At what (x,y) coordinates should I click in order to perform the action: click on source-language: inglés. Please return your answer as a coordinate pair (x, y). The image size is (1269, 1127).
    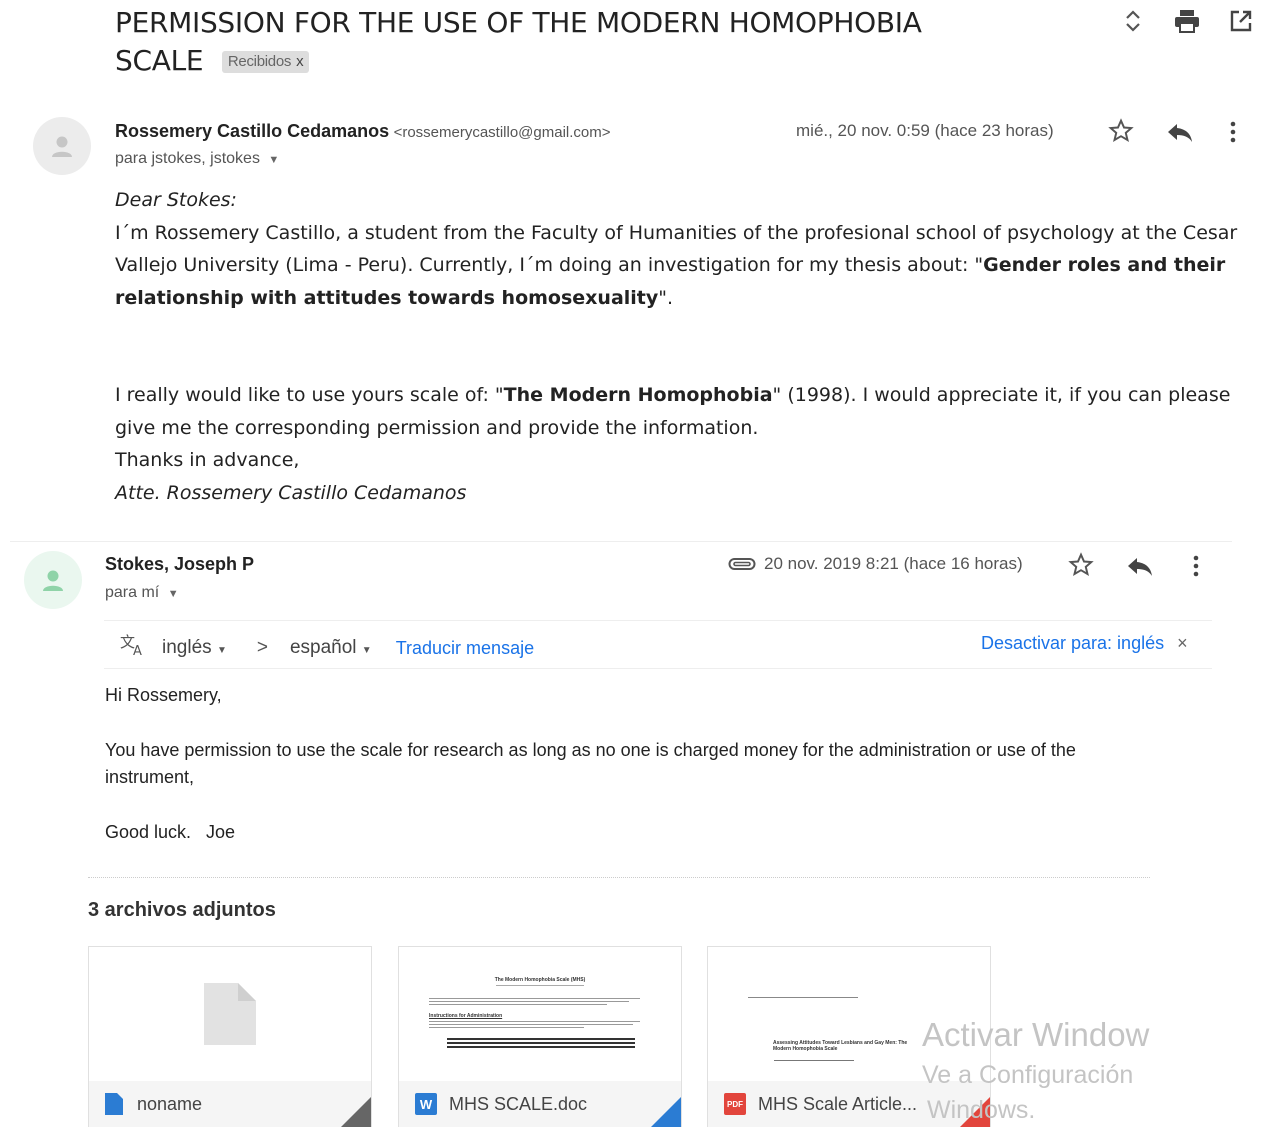
    Looking at the image, I should click on (187, 647).